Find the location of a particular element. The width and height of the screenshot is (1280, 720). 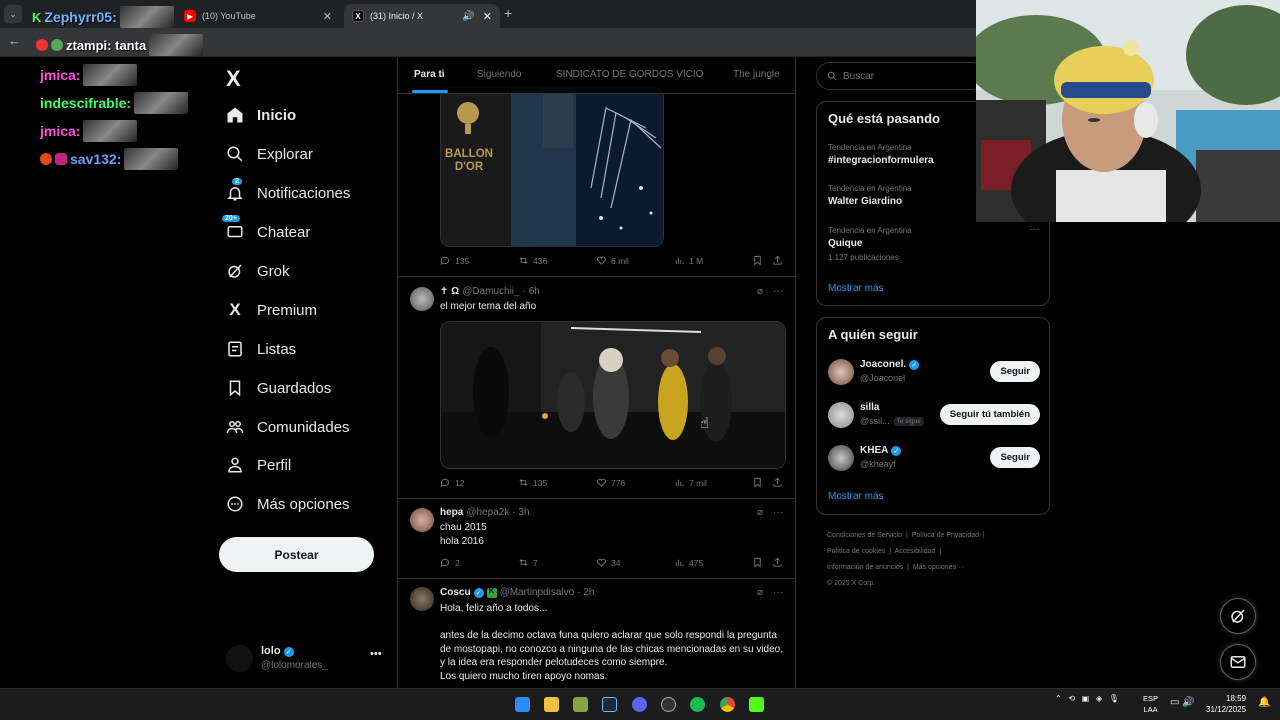

footer-link: Accesibilidad is located at coordinates (915, 551).